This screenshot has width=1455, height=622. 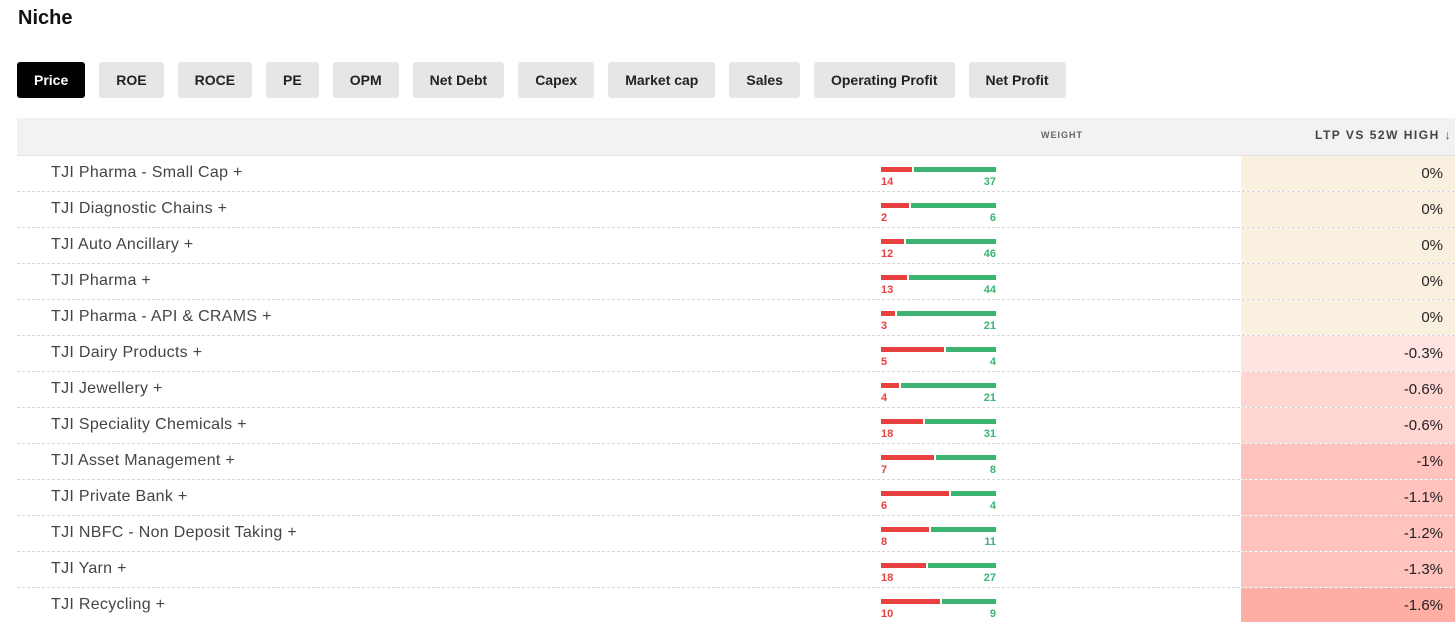 What do you see at coordinates (764, 80) in the screenshot?
I see `tab-sales: Sales` at bounding box center [764, 80].